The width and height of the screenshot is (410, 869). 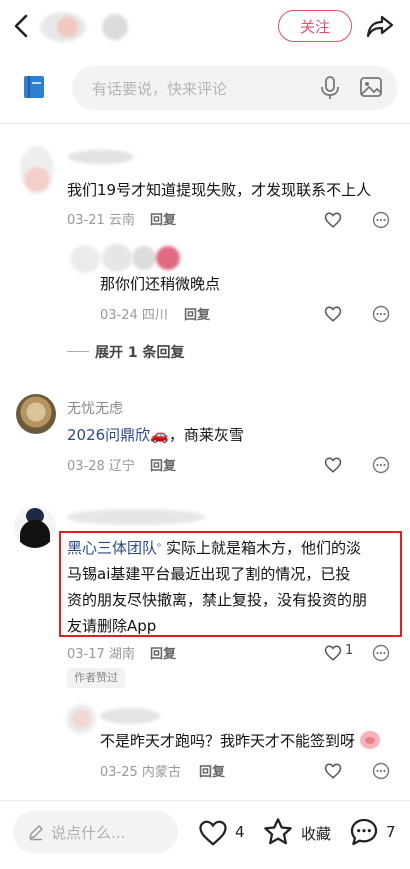 What do you see at coordinates (115, 27) in the screenshot?
I see `author-name-blurred` at bounding box center [115, 27].